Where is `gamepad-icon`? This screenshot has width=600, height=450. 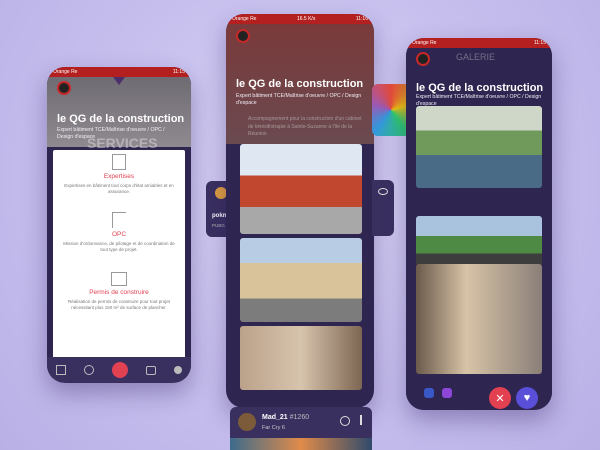 gamepad-icon is located at coordinates (120, 370).